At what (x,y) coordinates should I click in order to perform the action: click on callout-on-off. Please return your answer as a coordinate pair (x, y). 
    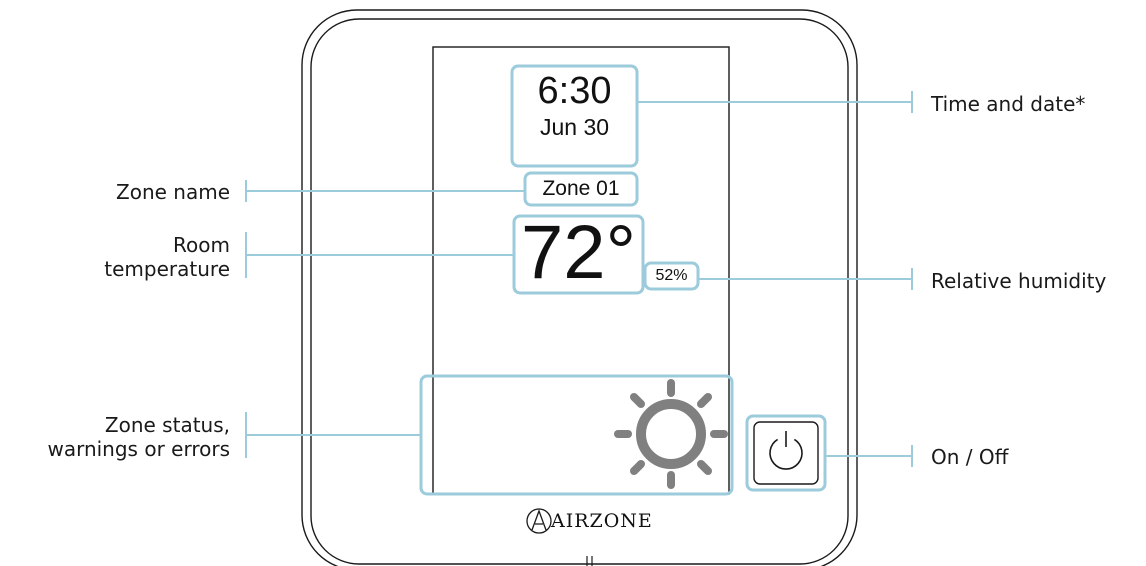
    Looking at the image, I should click on (869, 456).